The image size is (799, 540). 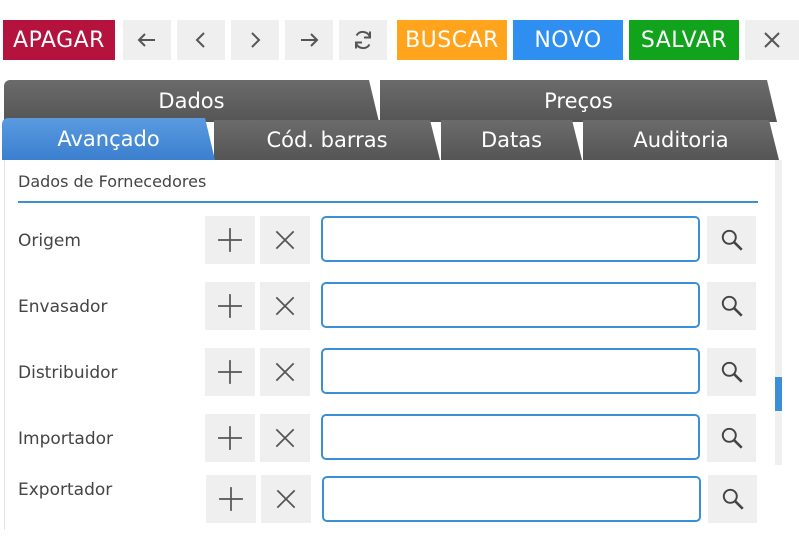 I want to click on tab-avancado-label: Avançado, so click(x=108, y=139).